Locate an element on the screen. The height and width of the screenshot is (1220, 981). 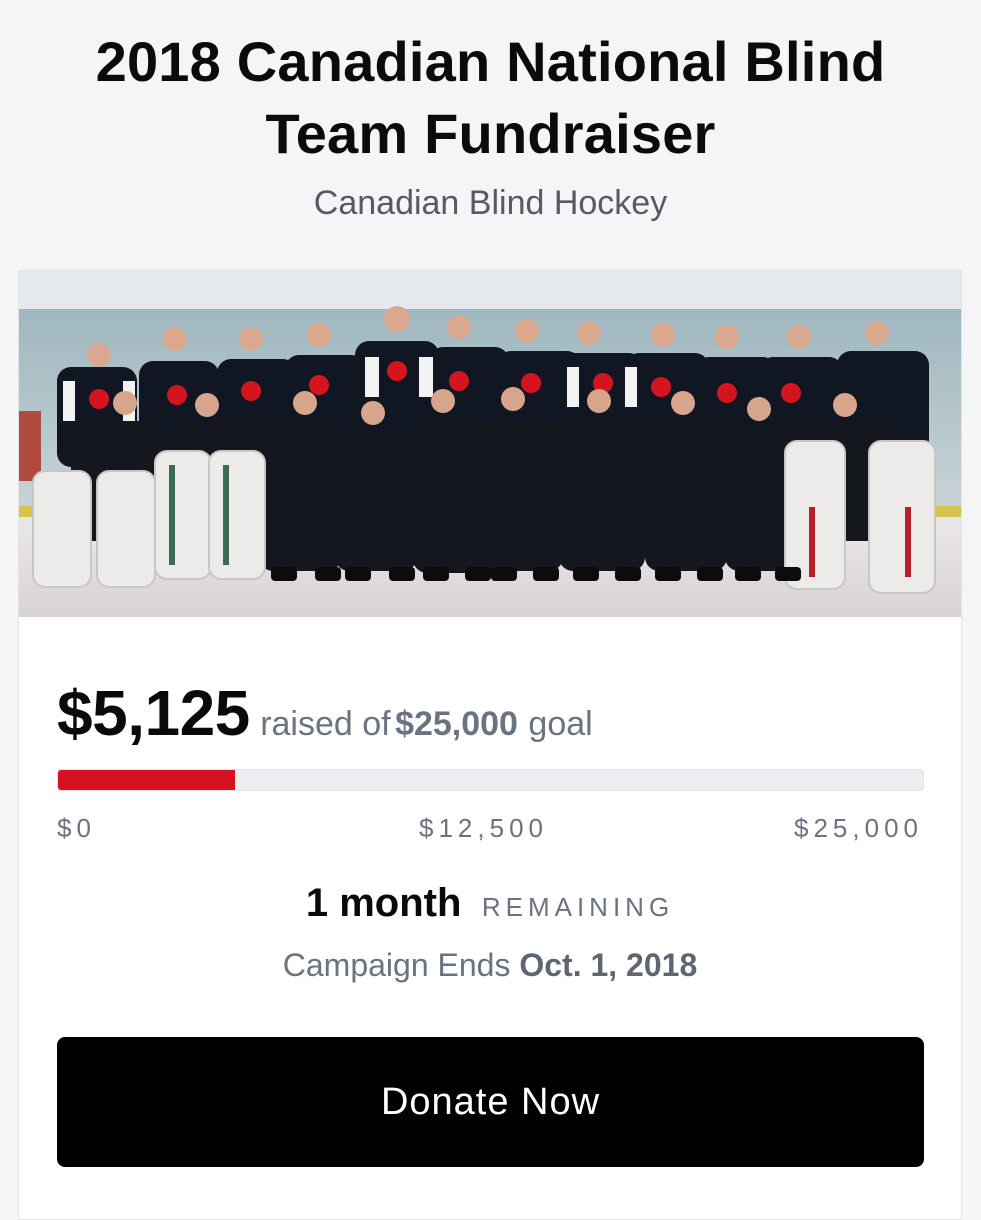
goal-amount: $25,000 is located at coordinates (456, 724).